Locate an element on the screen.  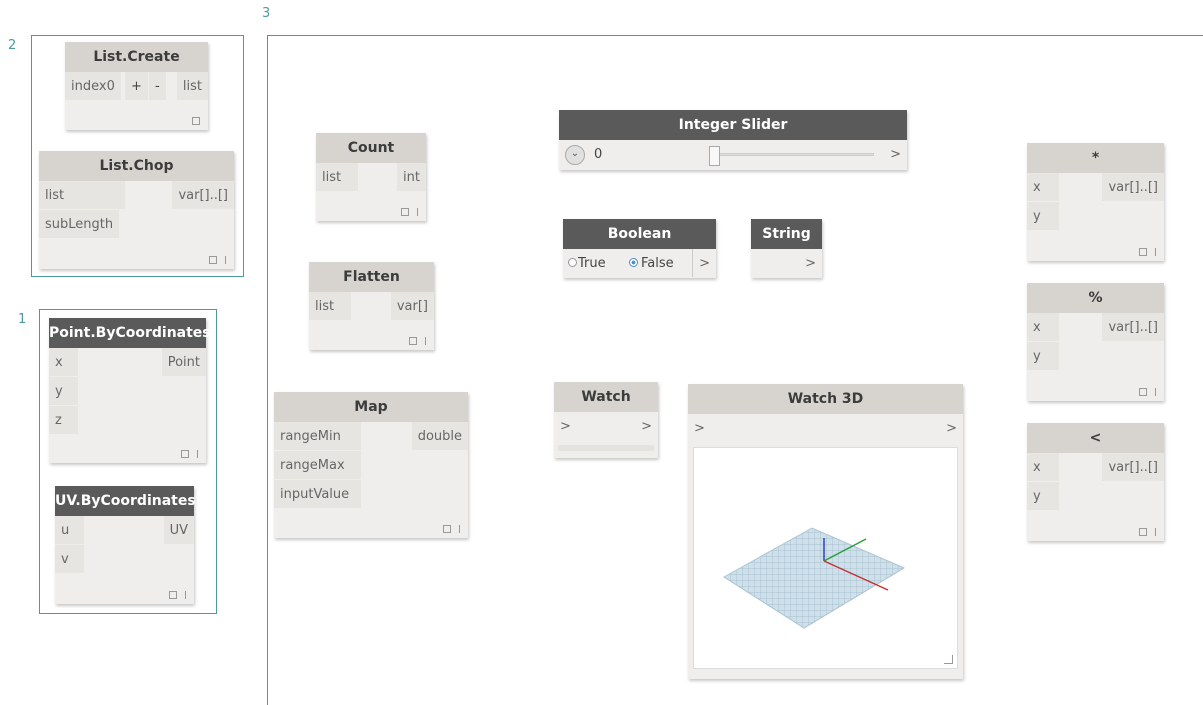
node-title: Map is located at coordinates (371, 407).